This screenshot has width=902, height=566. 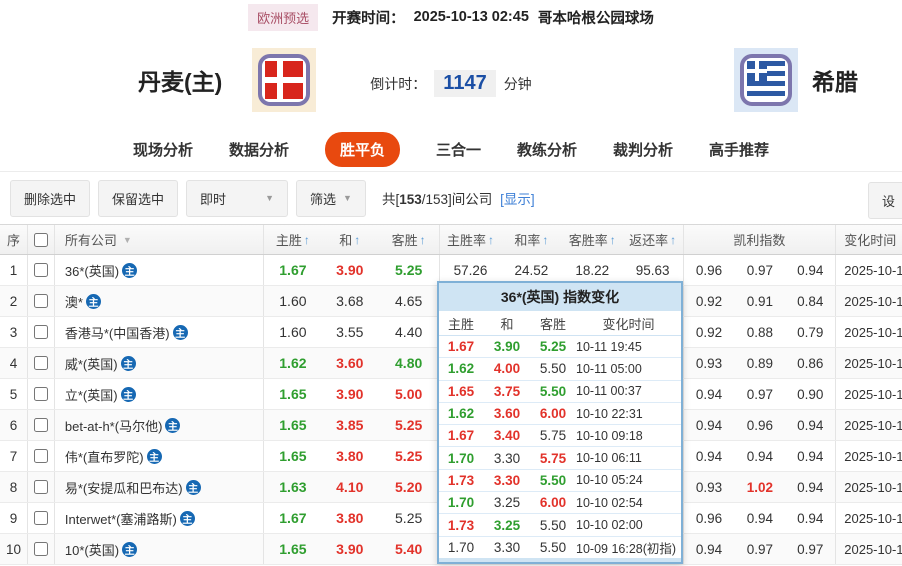 I want to click on tab-three-in-one: 三合一, so click(x=458, y=149).